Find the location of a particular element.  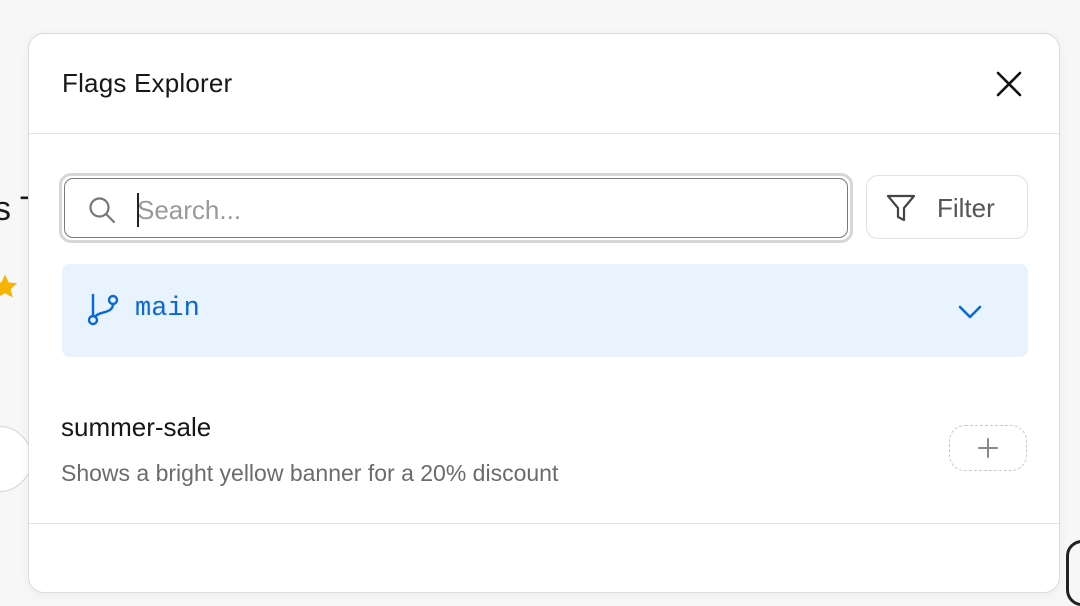

plus-icon is located at coordinates (988, 448).